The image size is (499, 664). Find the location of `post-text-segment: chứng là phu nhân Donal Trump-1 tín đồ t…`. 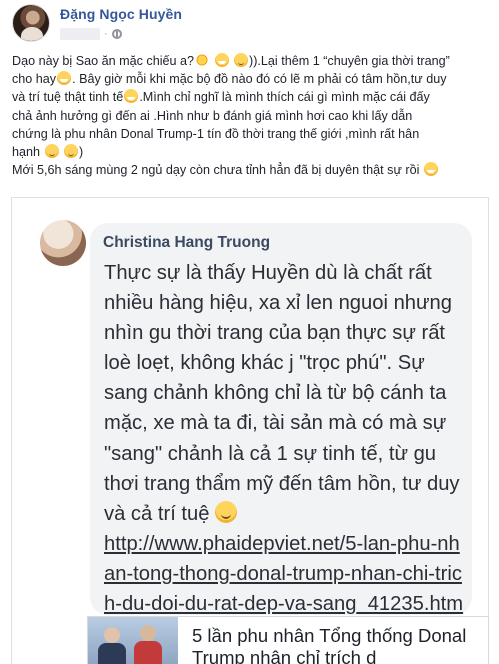

post-text-segment: chứng là phu nhân Donal Trump-1 tín đồ t… is located at coordinates (216, 133).